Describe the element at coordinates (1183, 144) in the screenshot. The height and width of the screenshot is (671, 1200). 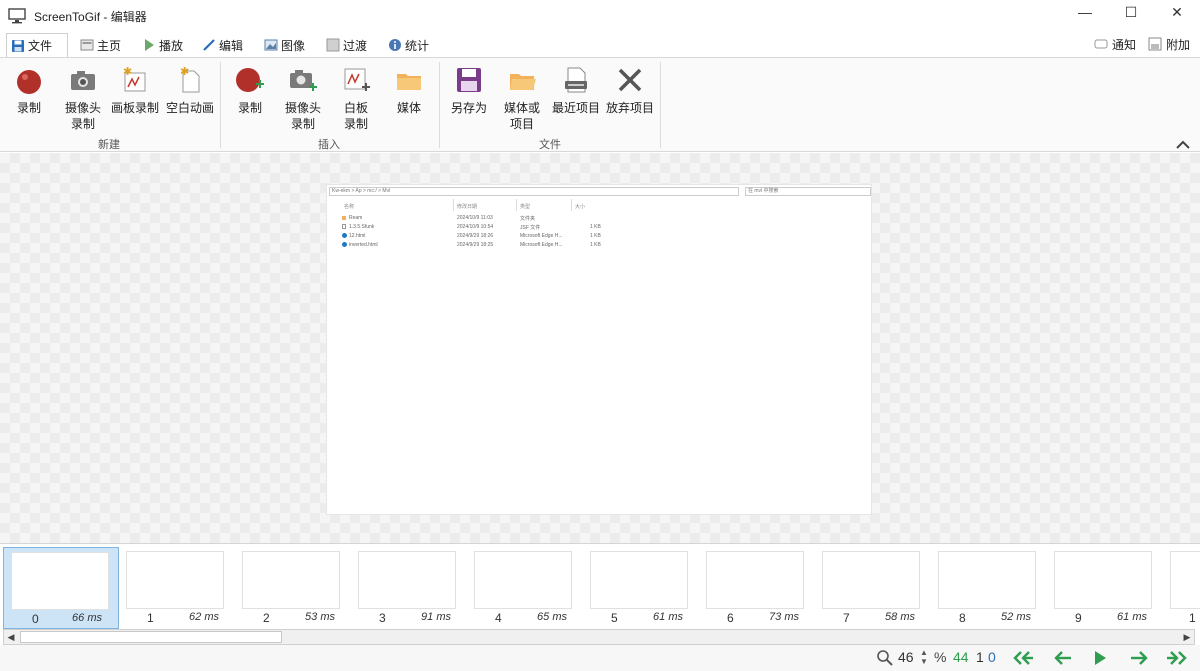
I see `collapse-ribbon-icon` at that location.